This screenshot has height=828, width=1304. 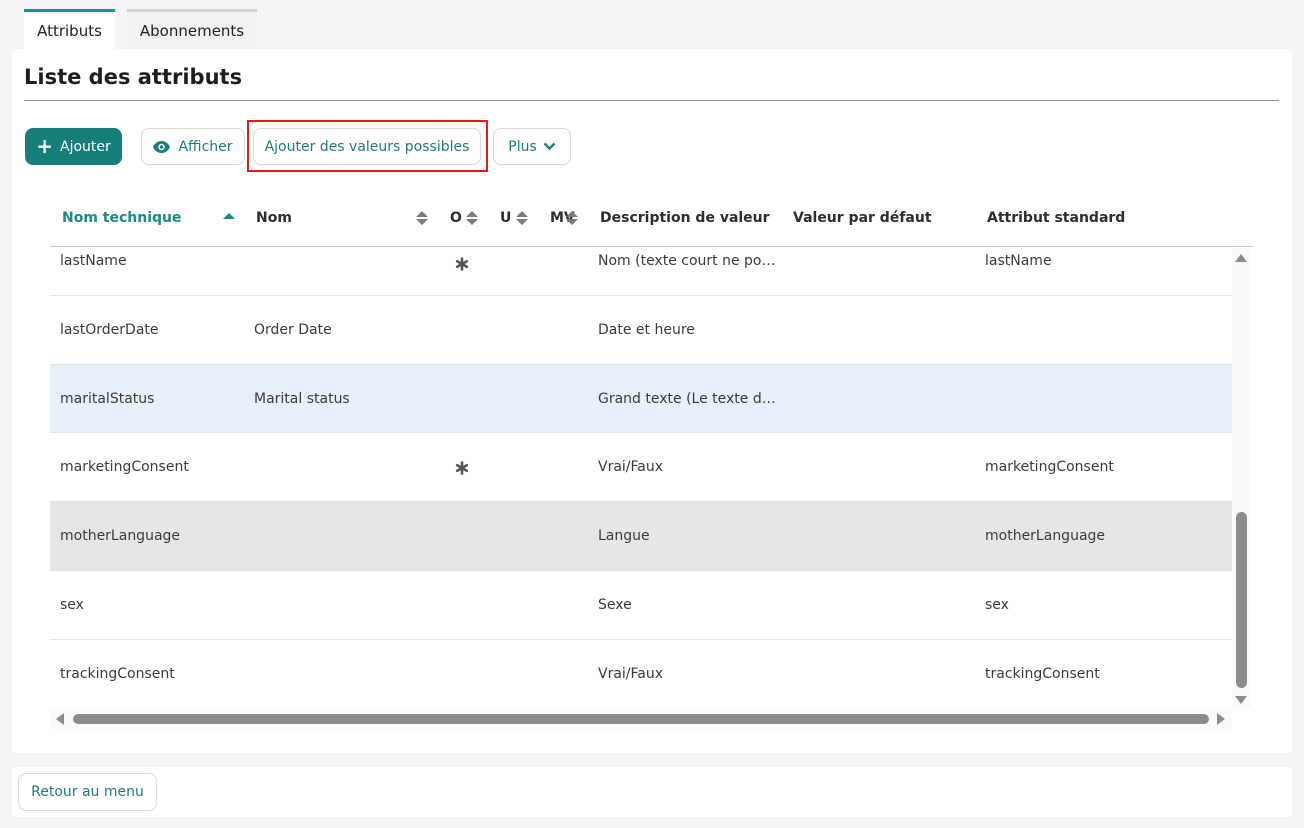 I want to click on add-button: + Ajouter, so click(x=73, y=146).